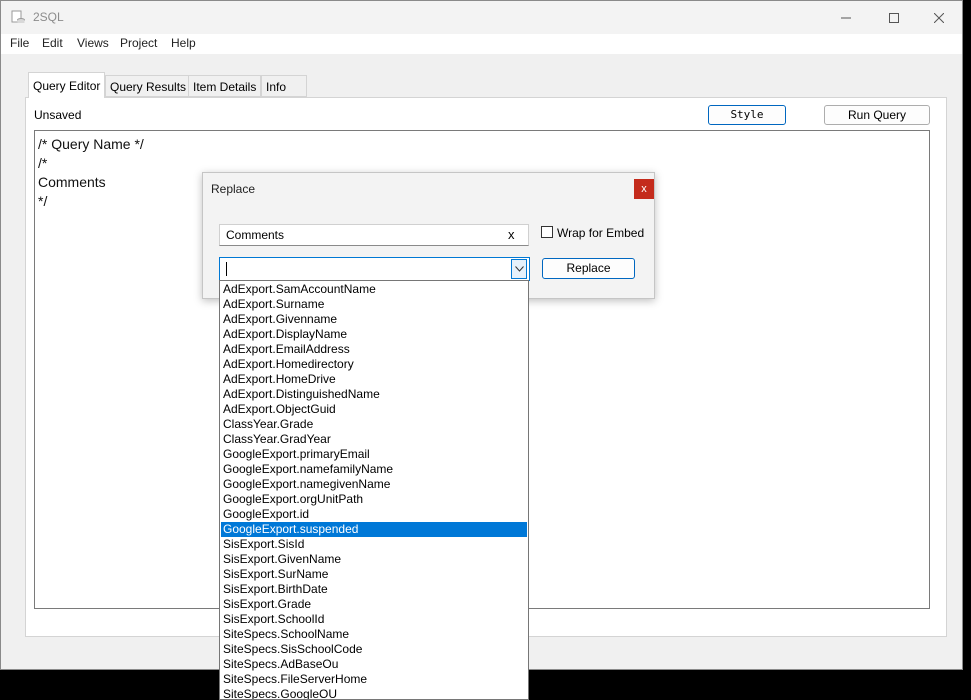 The image size is (971, 700). I want to click on dropdown-option: GoogleExport.primaryEmail, so click(374, 454).